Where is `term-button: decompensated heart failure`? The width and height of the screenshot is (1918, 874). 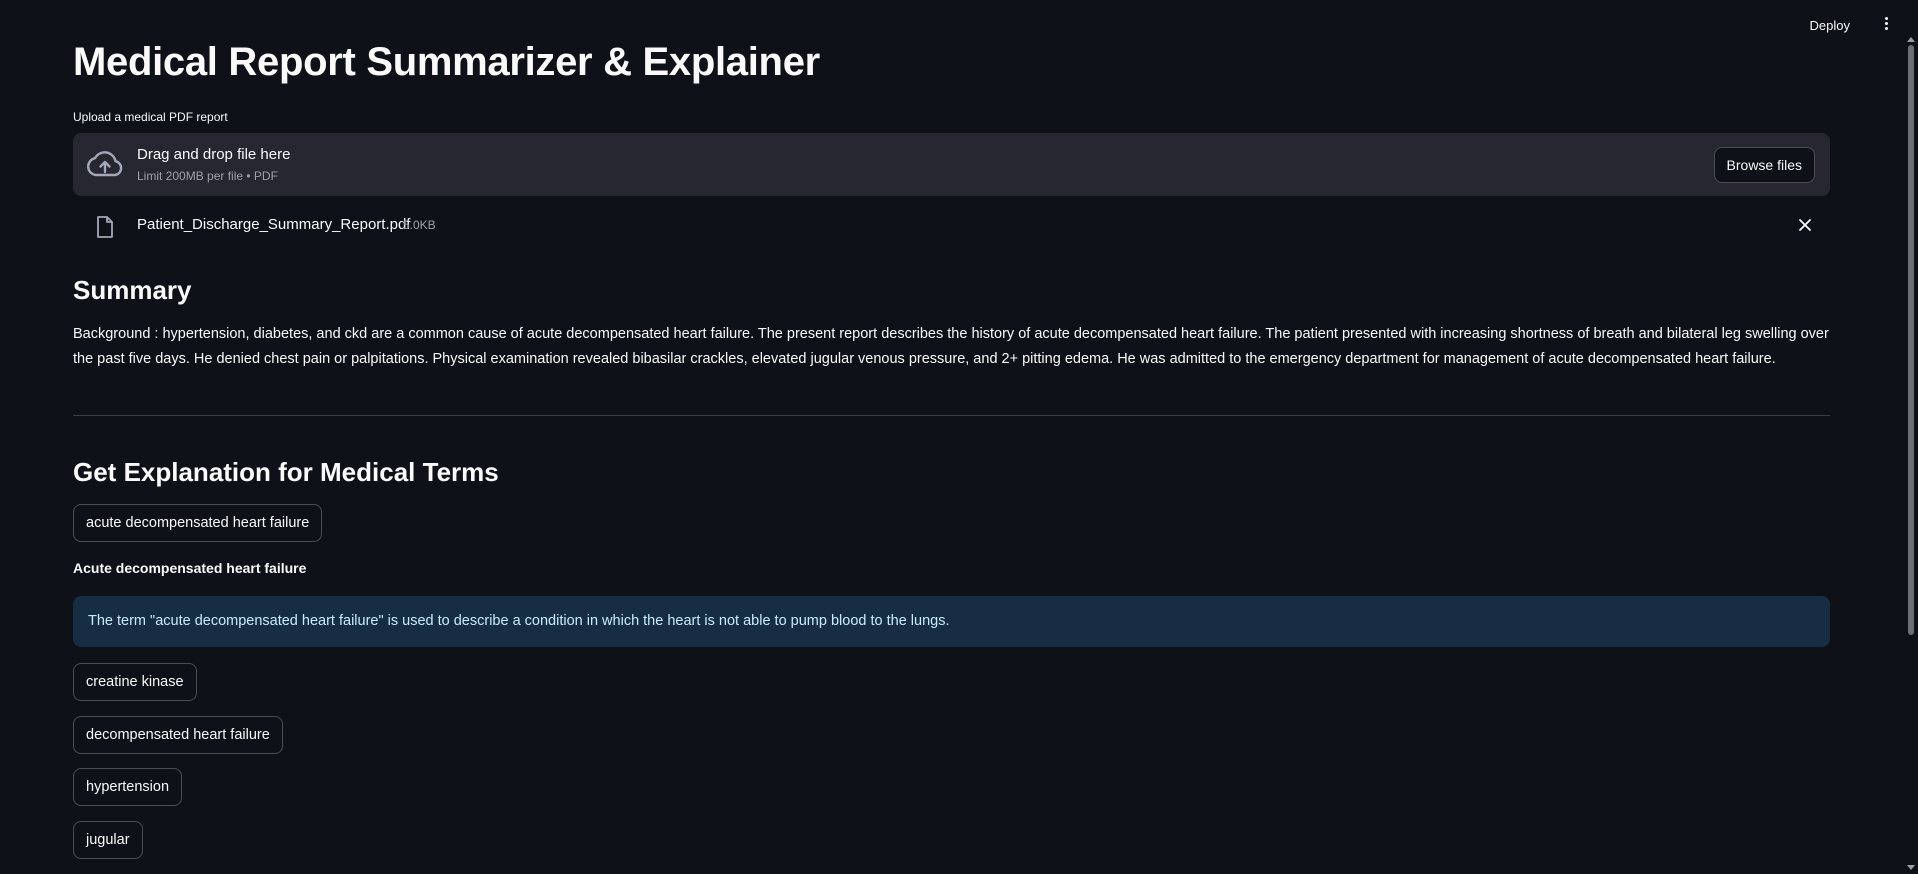 term-button: decompensated heart failure is located at coordinates (178, 735).